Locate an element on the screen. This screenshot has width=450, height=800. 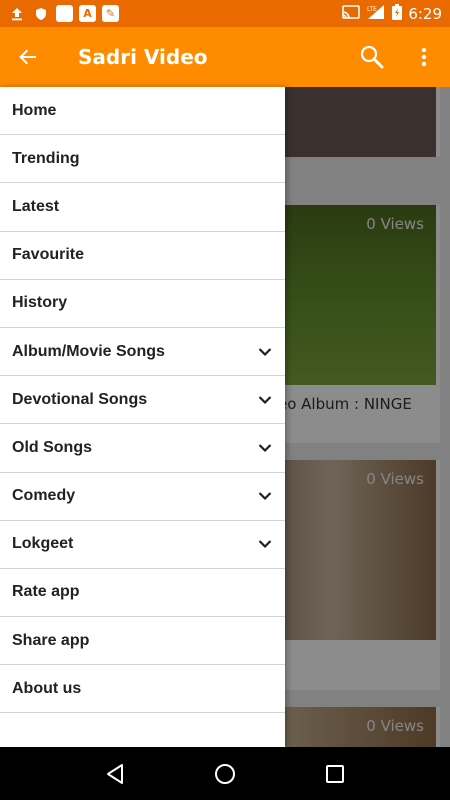
drawer-item-comedy: Comedy is located at coordinates (142, 497).